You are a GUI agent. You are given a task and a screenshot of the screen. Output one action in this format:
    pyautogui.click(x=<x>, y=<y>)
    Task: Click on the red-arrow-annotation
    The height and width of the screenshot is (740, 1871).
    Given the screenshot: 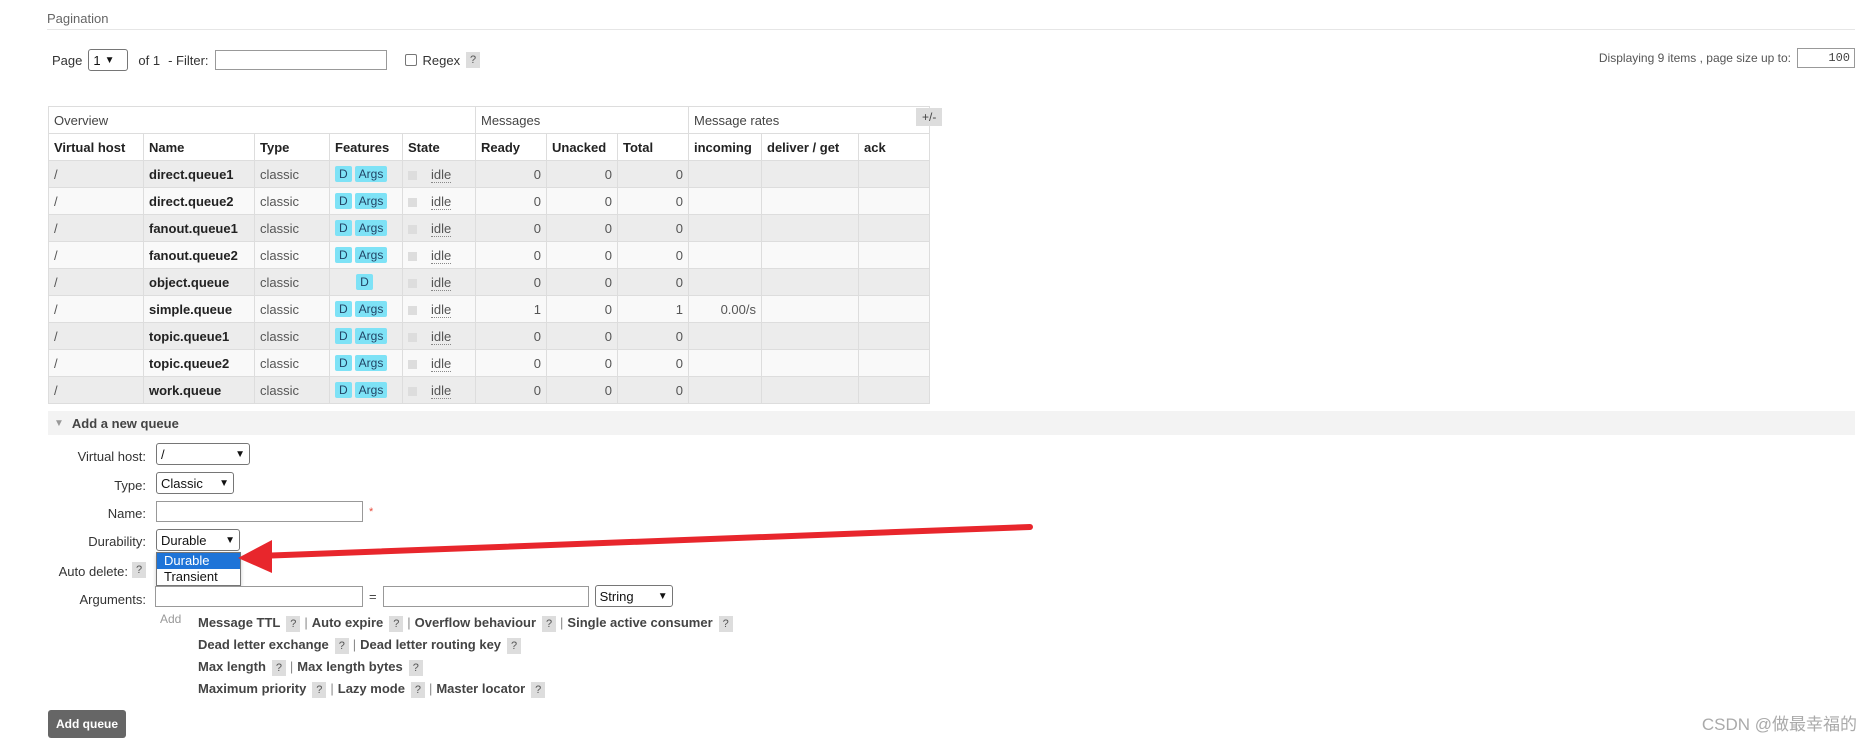 What is the action you would take?
    pyautogui.click(x=635, y=548)
    